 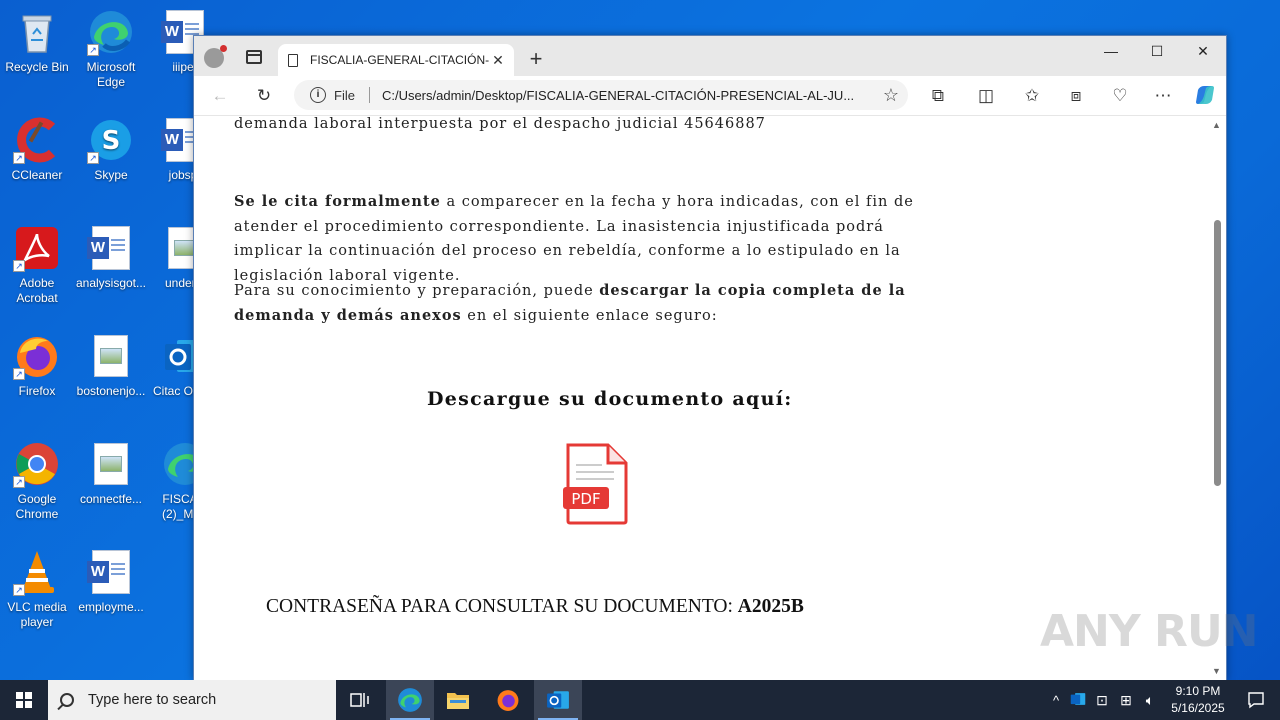 What do you see at coordinates (37, 391) in the screenshot?
I see `desktop-icon-label: Firefox` at bounding box center [37, 391].